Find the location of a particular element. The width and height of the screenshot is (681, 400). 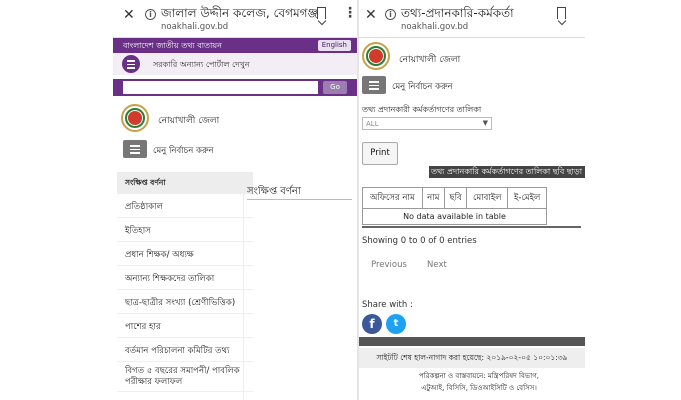

sidebar-item-student-count: ছাত্র-ছাত্রীর সংখ্যা (শ্রেণীভিত্তিক) is located at coordinates (185, 302).